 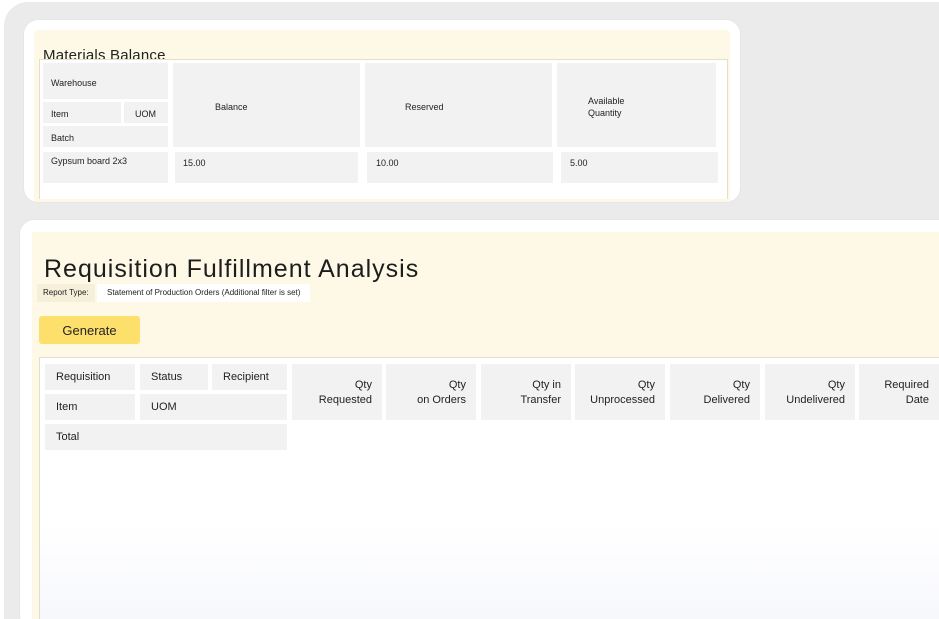 What do you see at coordinates (266, 105) in the screenshot?
I see `header-balance: Balance` at bounding box center [266, 105].